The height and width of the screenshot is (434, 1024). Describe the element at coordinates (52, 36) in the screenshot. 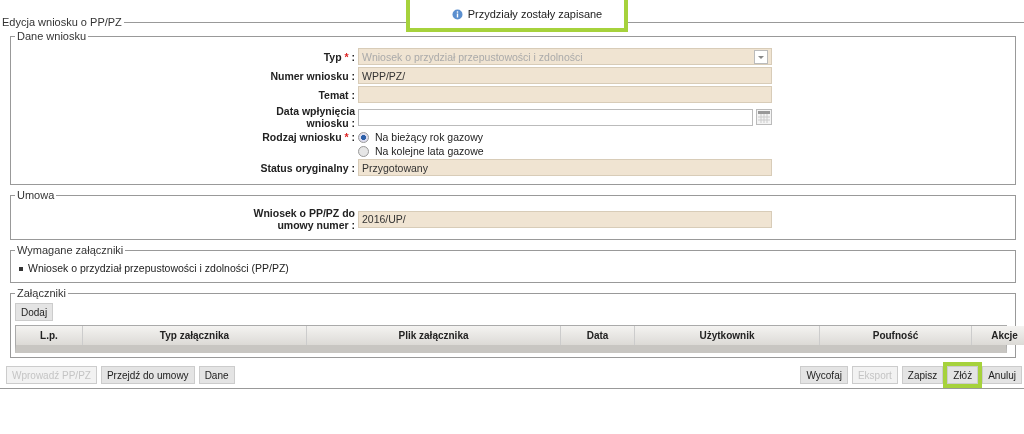

I see `section-title: Dane wniosku` at that location.